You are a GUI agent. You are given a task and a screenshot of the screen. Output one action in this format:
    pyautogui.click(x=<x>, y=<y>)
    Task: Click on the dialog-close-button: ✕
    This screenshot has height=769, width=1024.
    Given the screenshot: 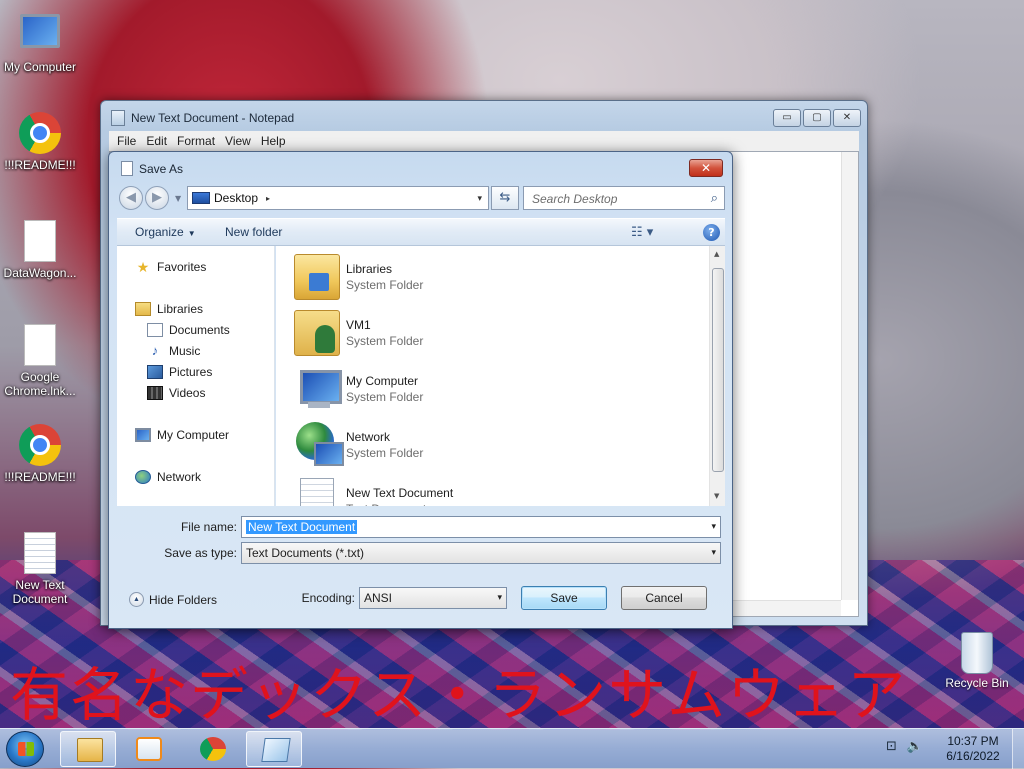 What is the action you would take?
    pyautogui.click(x=706, y=168)
    